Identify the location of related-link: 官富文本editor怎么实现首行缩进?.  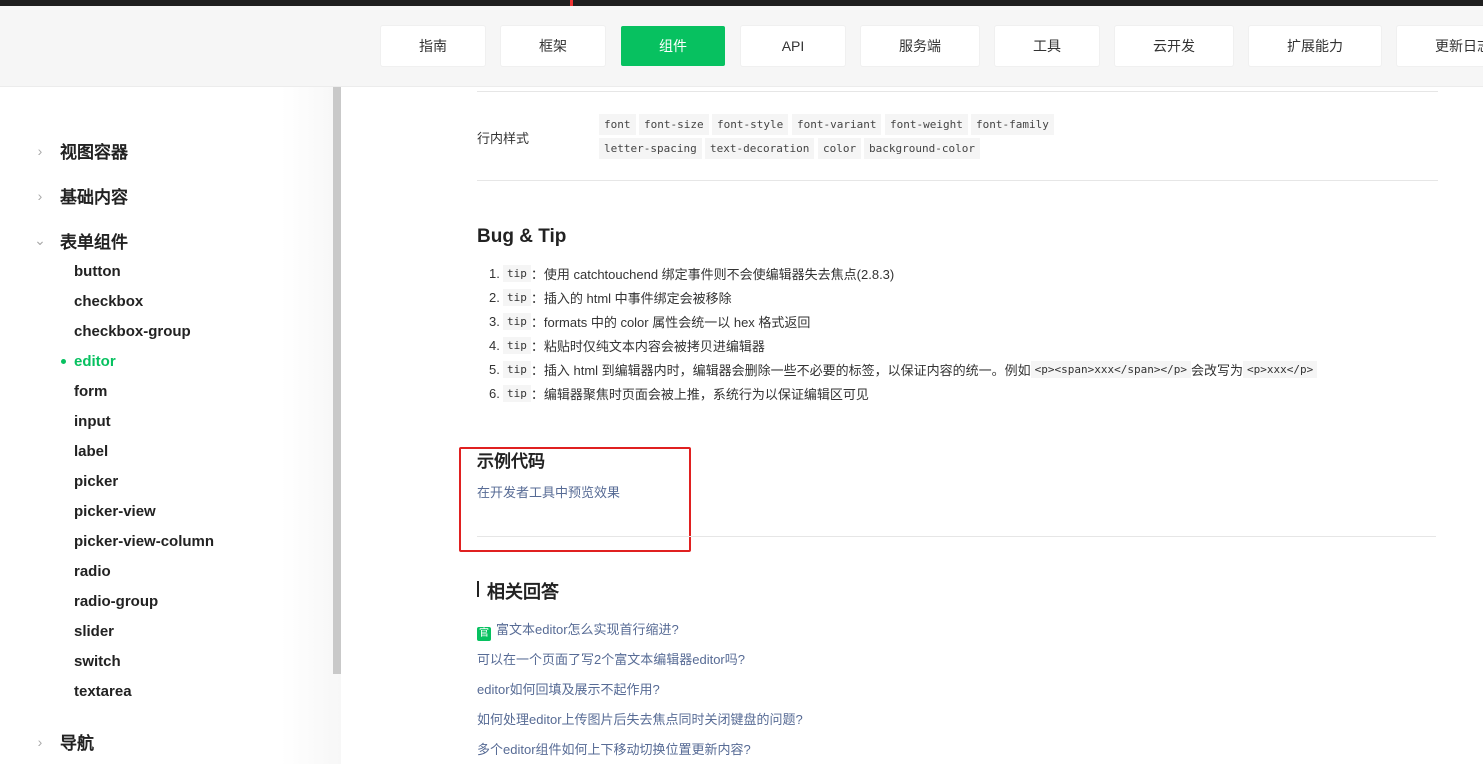
(578, 630).